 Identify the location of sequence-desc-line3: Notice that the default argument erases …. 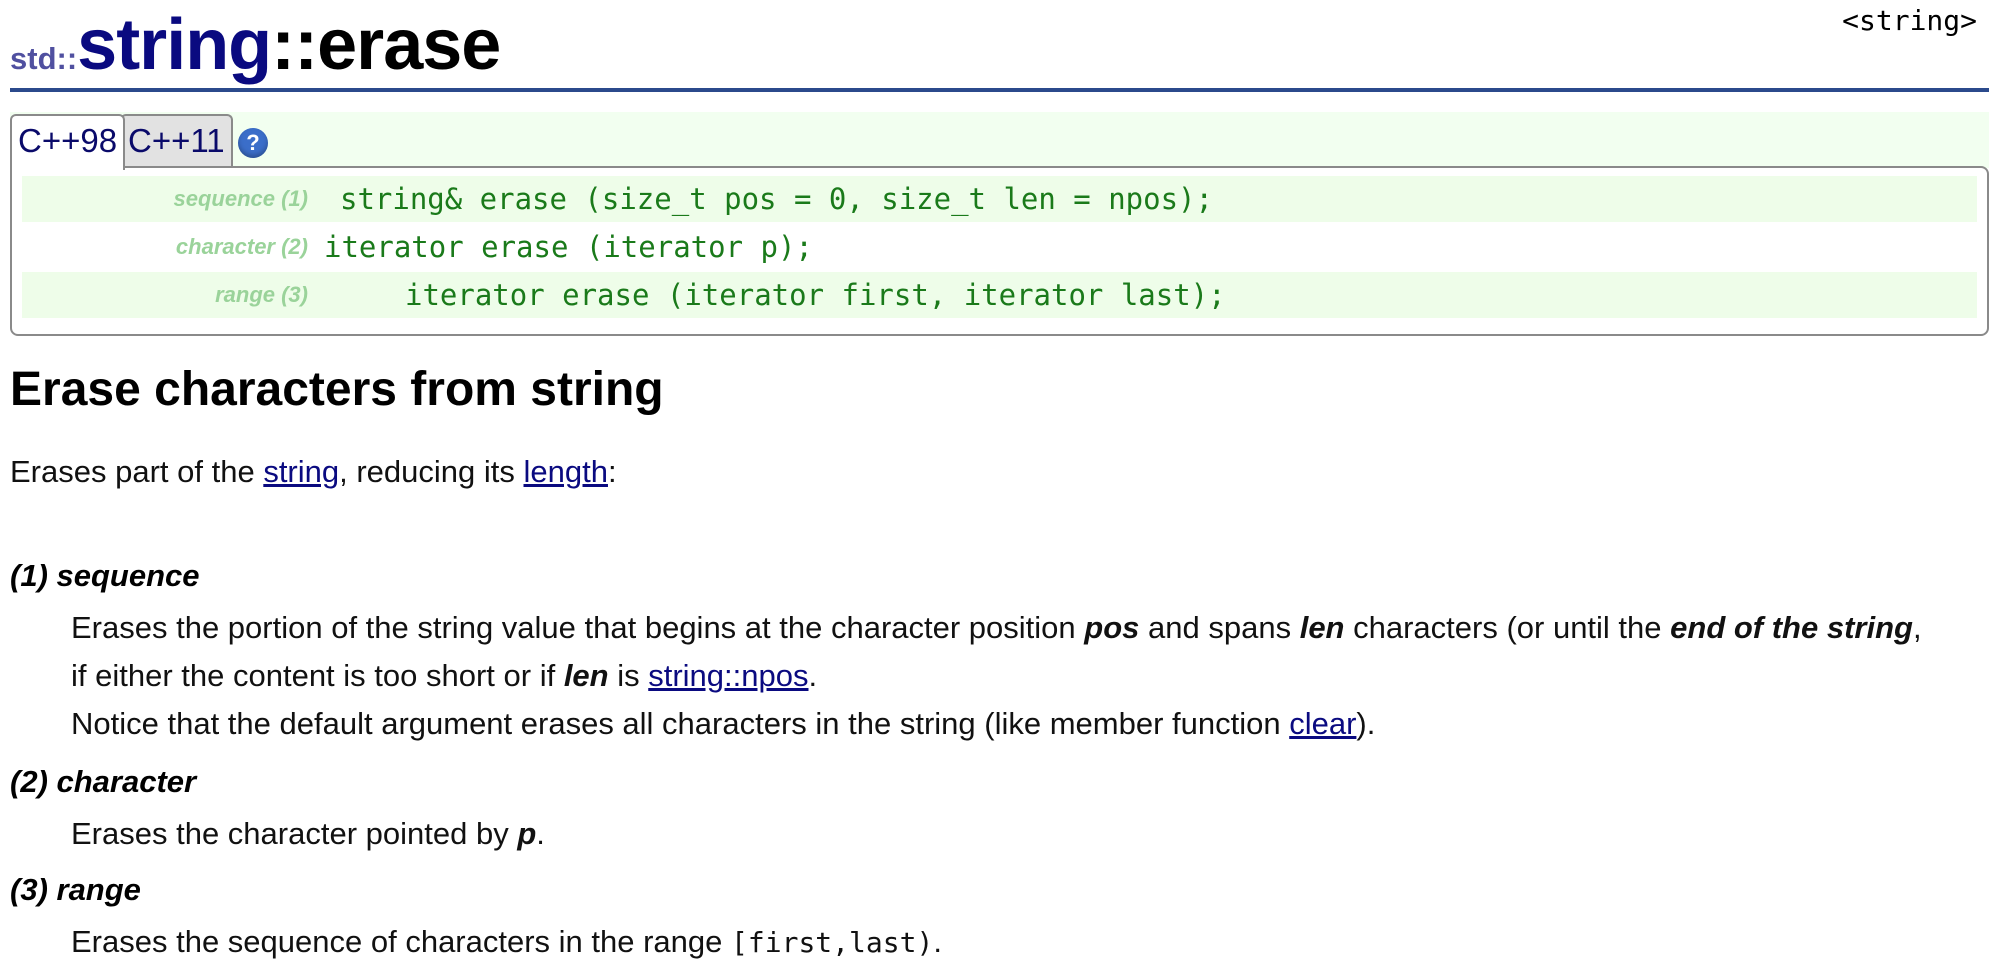
(723, 724).